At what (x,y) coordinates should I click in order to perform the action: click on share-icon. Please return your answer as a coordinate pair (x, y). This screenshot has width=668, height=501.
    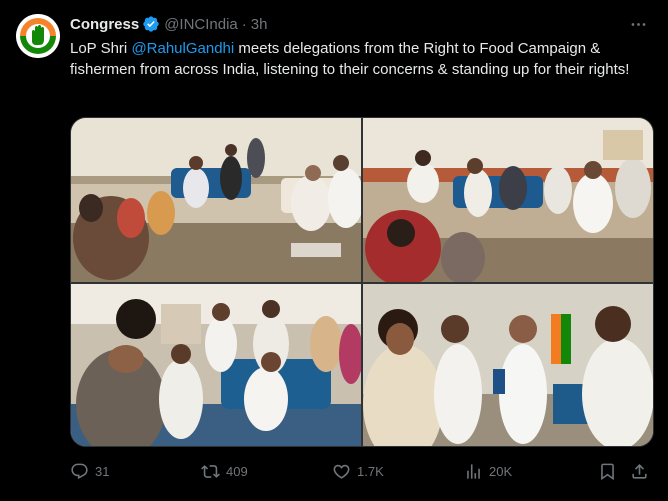
    Looking at the image, I should click on (639, 471).